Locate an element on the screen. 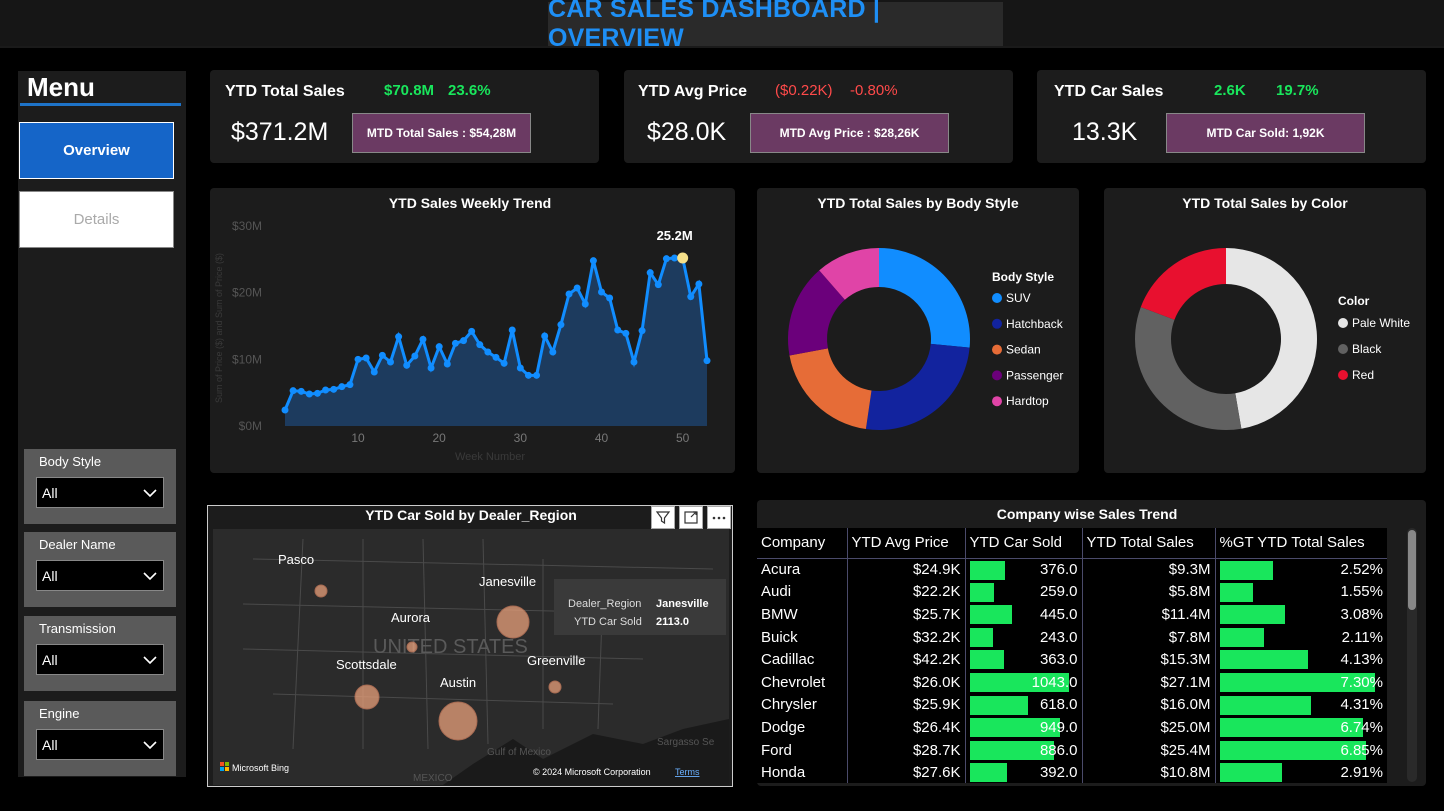 The image size is (1444, 811). table-cell: Chevrolet is located at coordinates (802, 682).